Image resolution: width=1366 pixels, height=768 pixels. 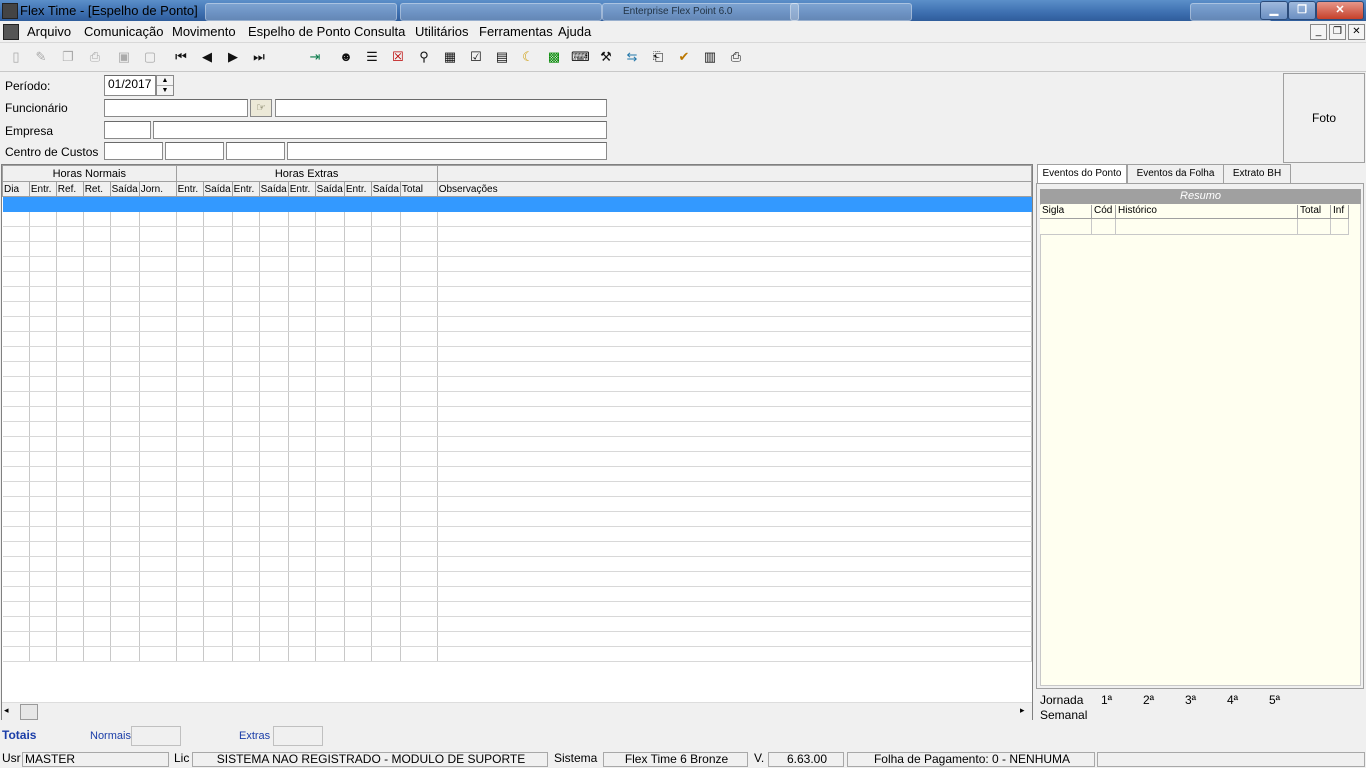 What do you see at coordinates (441, 31) in the screenshot?
I see `menu-utilitarios: Utilitários` at bounding box center [441, 31].